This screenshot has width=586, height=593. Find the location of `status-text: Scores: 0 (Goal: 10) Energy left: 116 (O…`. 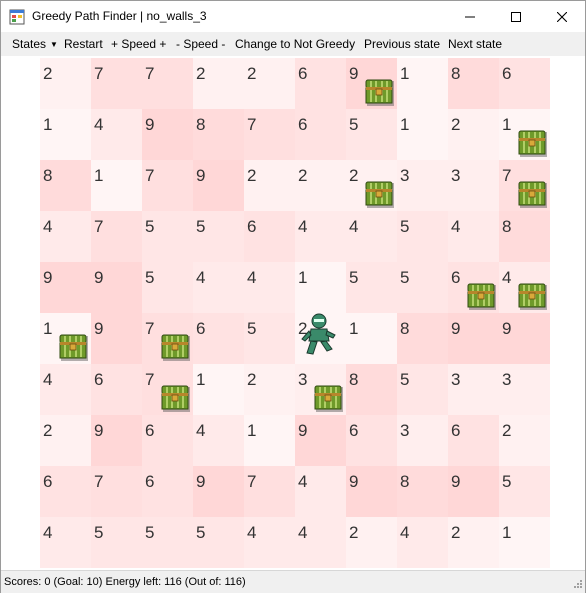

status-text: Scores: 0 (Goal: 10) Energy left: 116 (O… is located at coordinates (125, 582).